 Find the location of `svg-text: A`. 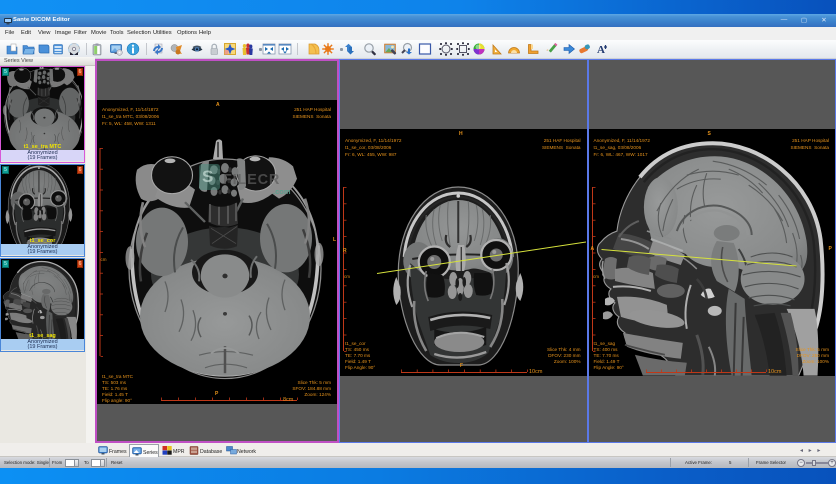

svg-text: A is located at coordinates (601, 50).